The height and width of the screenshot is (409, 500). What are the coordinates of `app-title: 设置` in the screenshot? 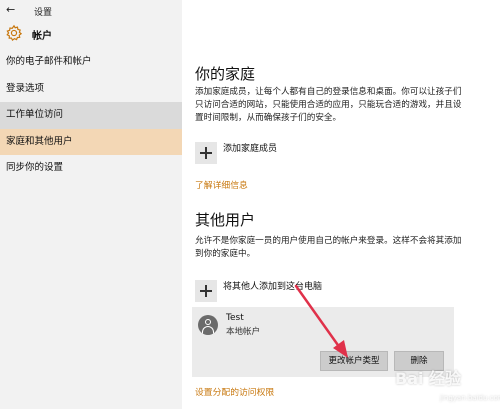 It's located at (43, 13).